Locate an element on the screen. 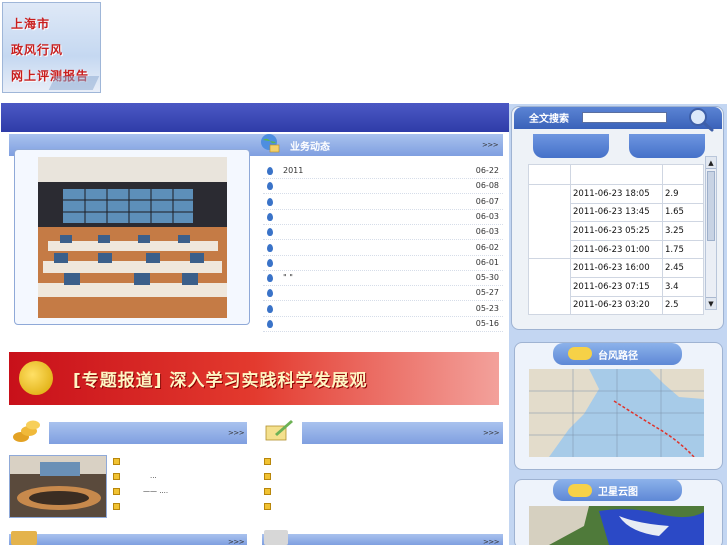 The width and height of the screenshot is (727, 545). time-cell: 2011-06-23 07:15 is located at coordinates (616, 286).